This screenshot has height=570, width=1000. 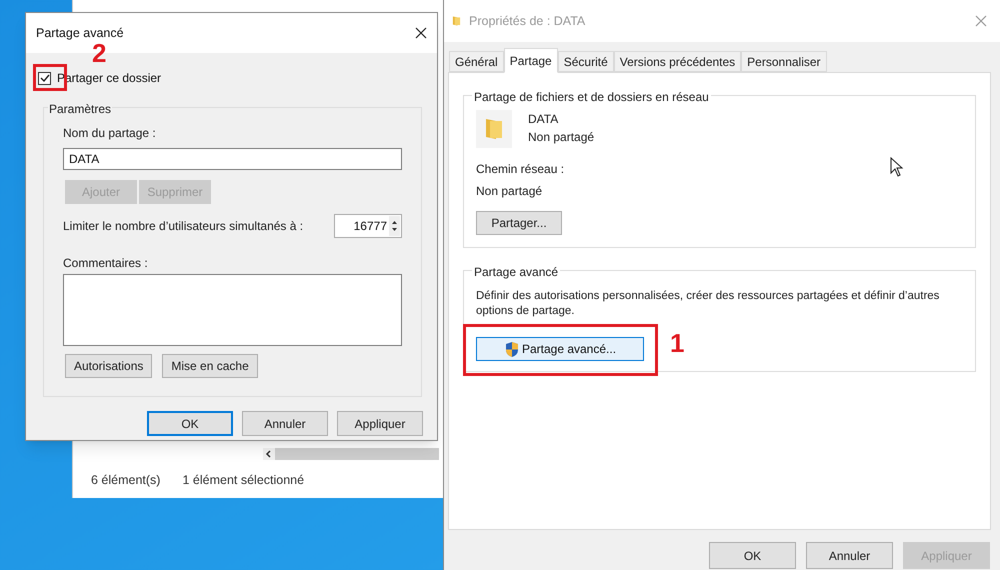 What do you see at coordinates (108, 366) in the screenshot?
I see `dialog-button: Autorisations` at bounding box center [108, 366].